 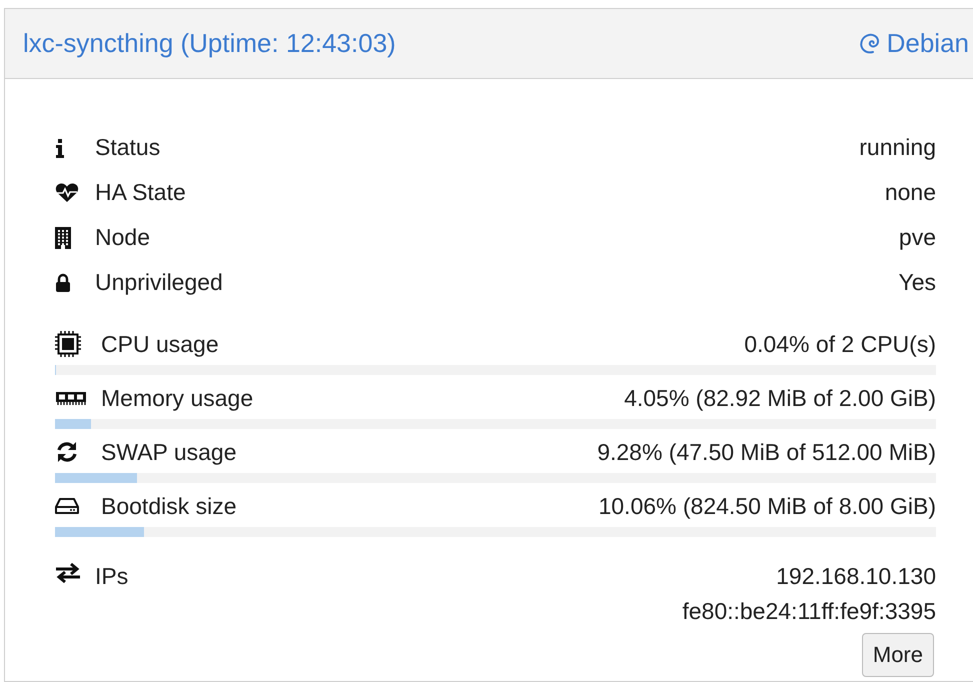 I want to click on usage-label: Memory usage, so click(x=177, y=398).